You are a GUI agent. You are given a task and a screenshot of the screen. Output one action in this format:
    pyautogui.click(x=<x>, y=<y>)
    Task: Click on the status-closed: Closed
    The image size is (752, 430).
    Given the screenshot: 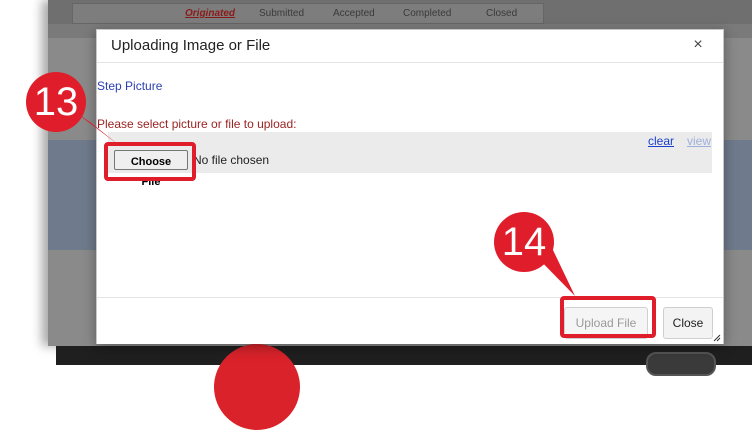 What is the action you would take?
    pyautogui.click(x=502, y=13)
    